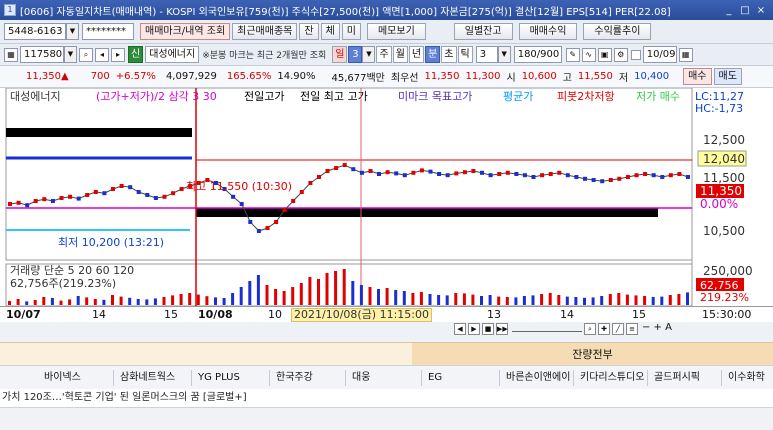 The height and width of the screenshot is (430, 773). I want to click on balance-button: 잔, so click(309, 31).